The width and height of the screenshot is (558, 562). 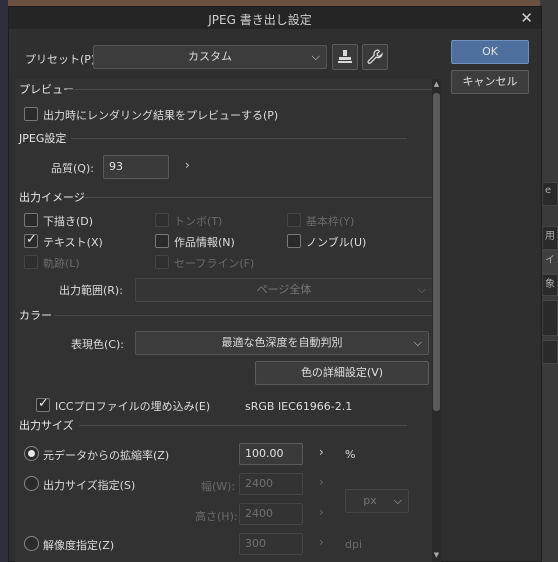 What do you see at coordinates (4, 281) in the screenshot?
I see `background-left-edge` at bounding box center [4, 281].